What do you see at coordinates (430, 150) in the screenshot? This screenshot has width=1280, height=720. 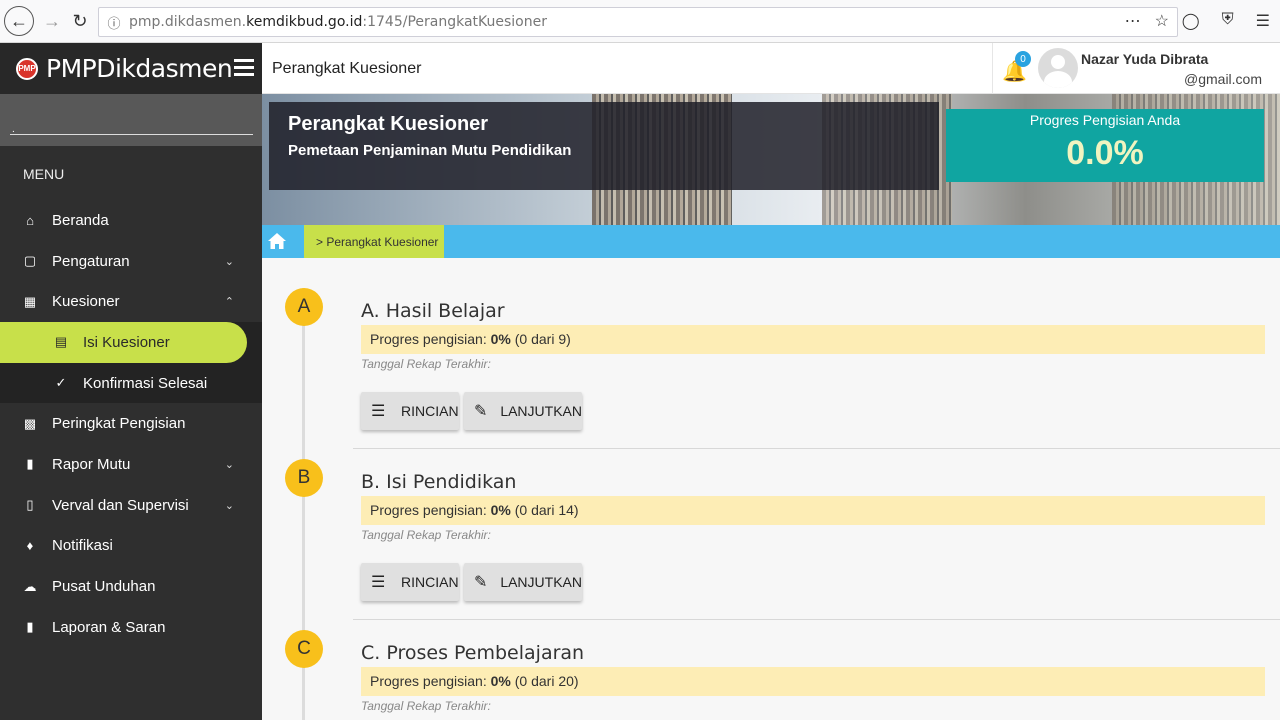 I see `banner-subtitle: Pemetaan Penjaminan Mutu Pendidikan` at bounding box center [430, 150].